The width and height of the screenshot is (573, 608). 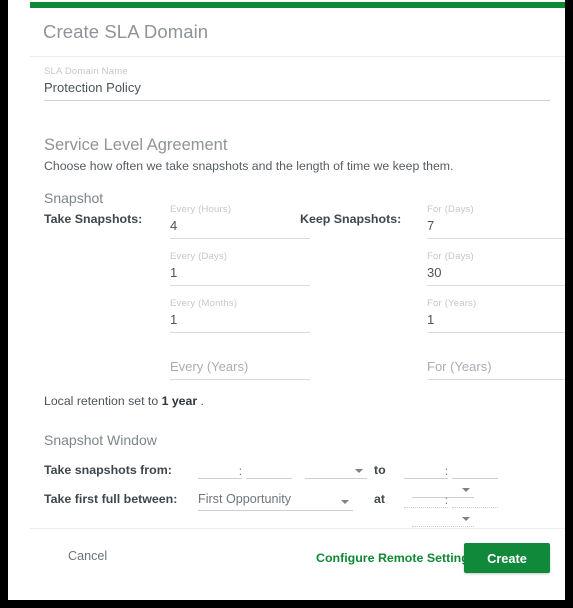 What do you see at coordinates (126, 31) in the screenshot?
I see `dialog-title: Create SLA Domain` at bounding box center [126, 31].